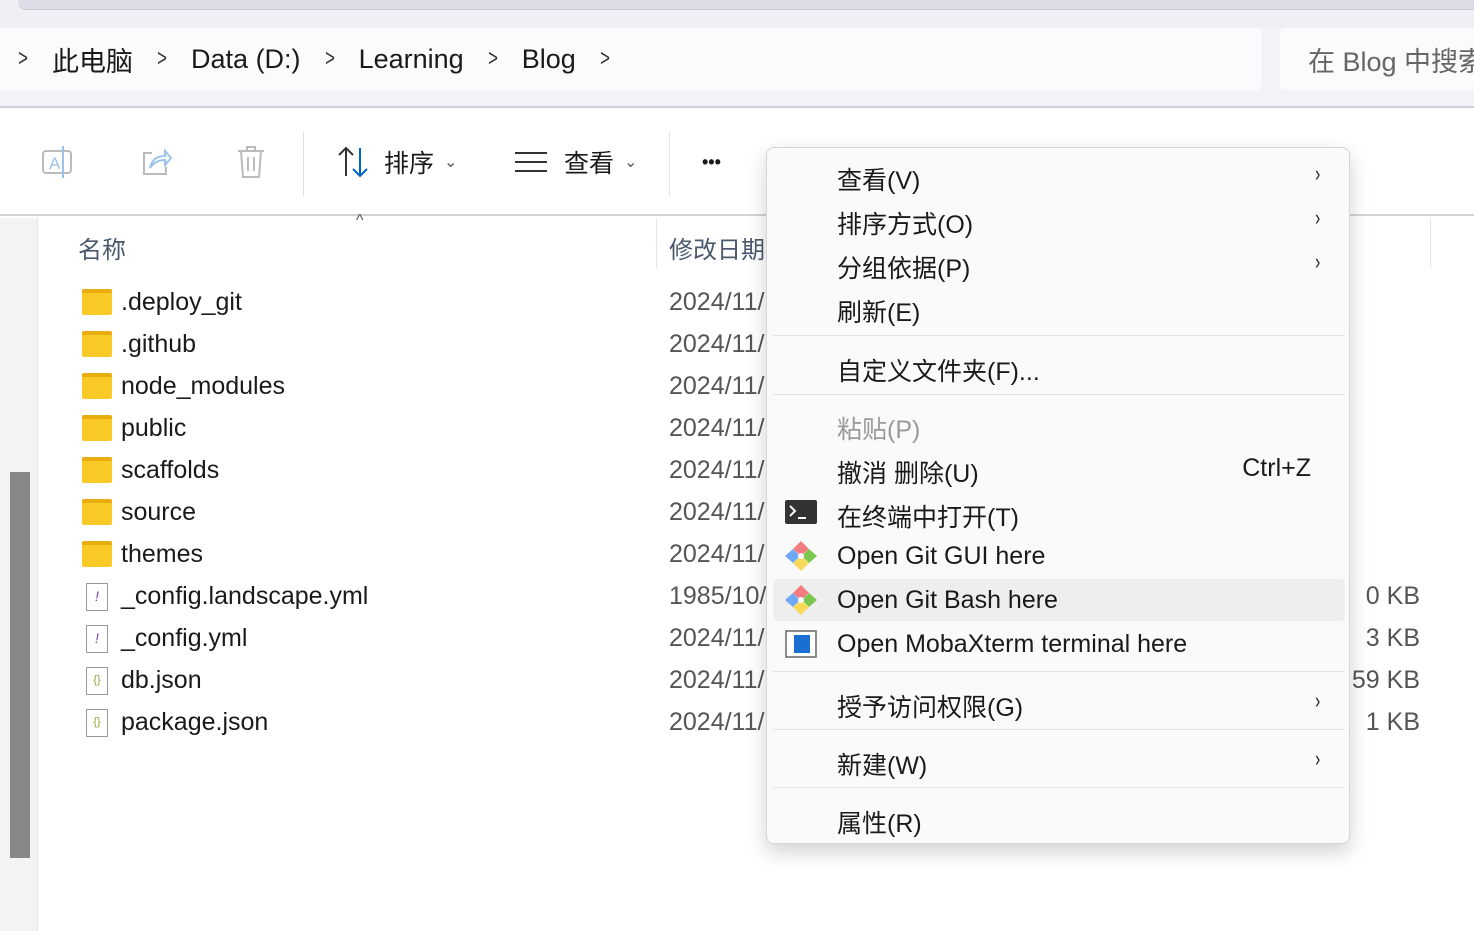  I want to click on menu-item: 属性(R), so click(1059, 818).